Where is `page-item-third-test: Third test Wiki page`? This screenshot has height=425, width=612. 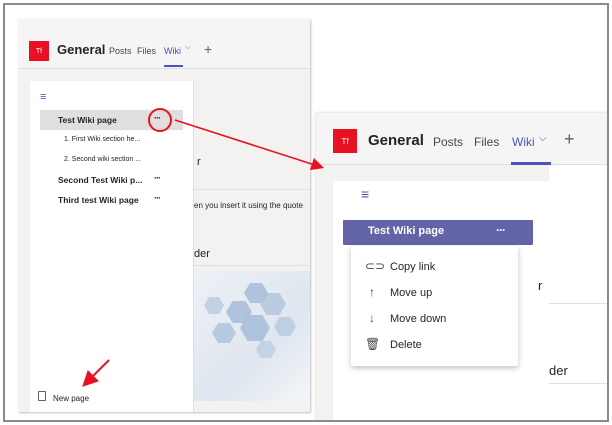 page-item-third-test: Third test Wiki page is located at coordinates (98, 200).